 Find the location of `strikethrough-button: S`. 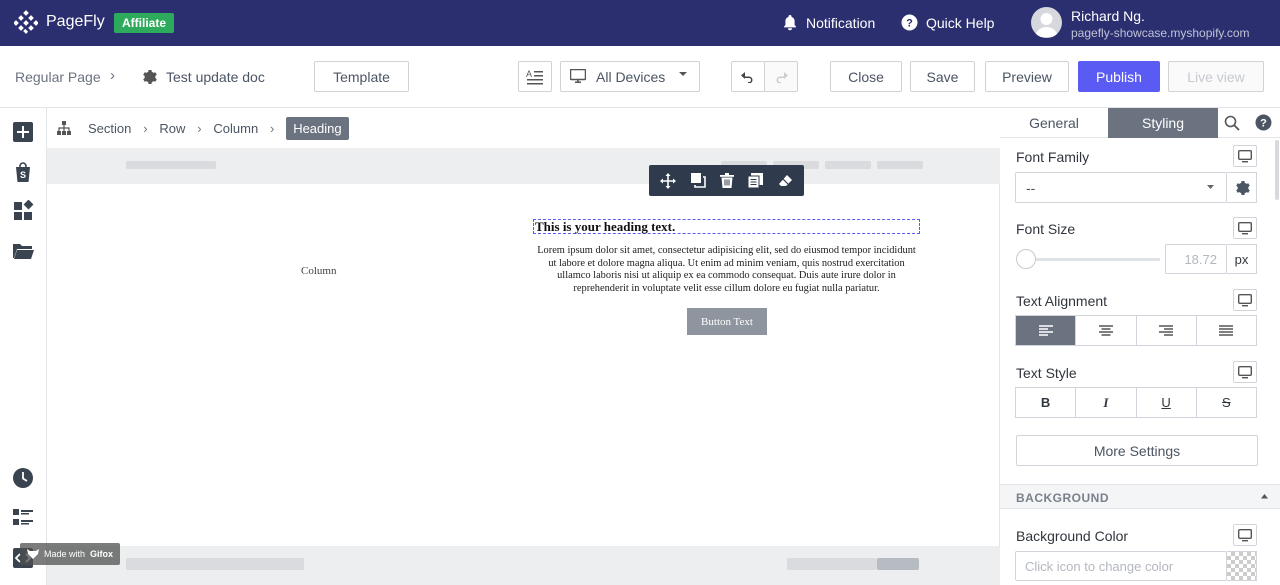

strikethrough-button: S is located at coordinates (1226, 402).